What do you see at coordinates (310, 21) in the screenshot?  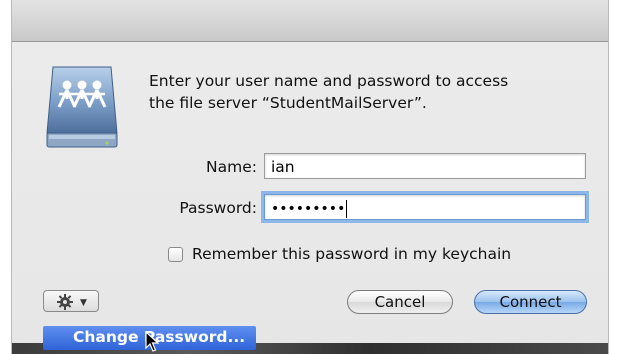 I see `window-titlebar` at bounding box center [310, 21].